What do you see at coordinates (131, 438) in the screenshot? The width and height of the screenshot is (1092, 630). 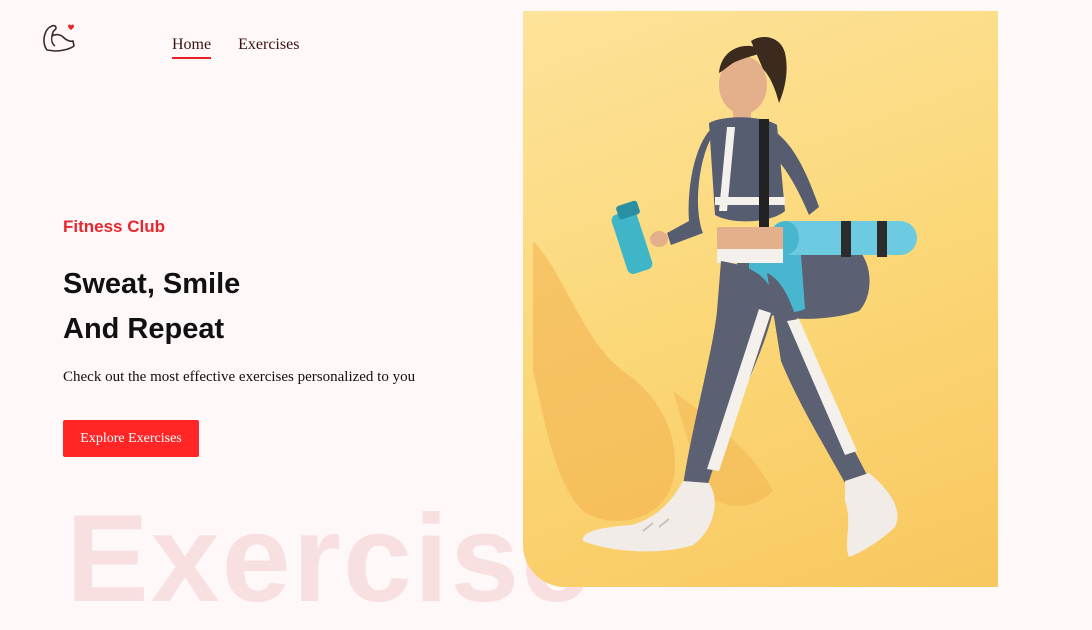 I see `explore-exercises-button: Explore Exercises` at bounding box center [131, 438].